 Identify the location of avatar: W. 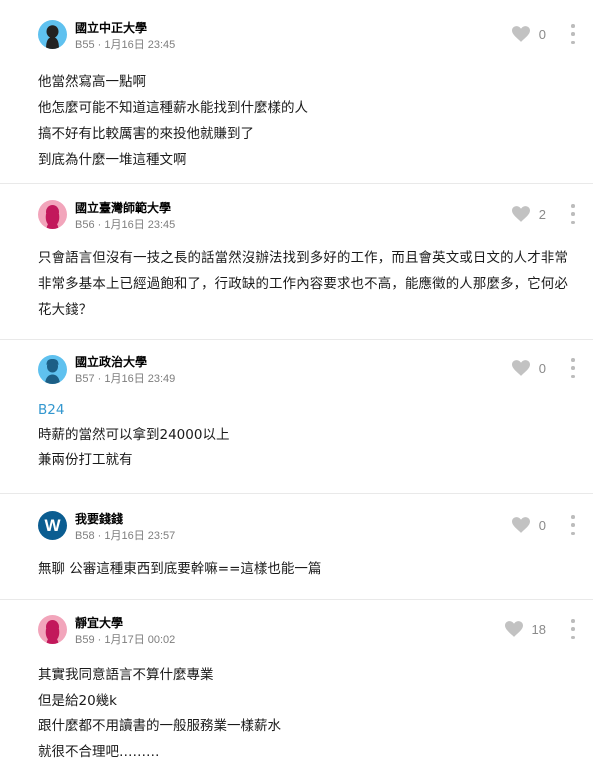
(52, 525).